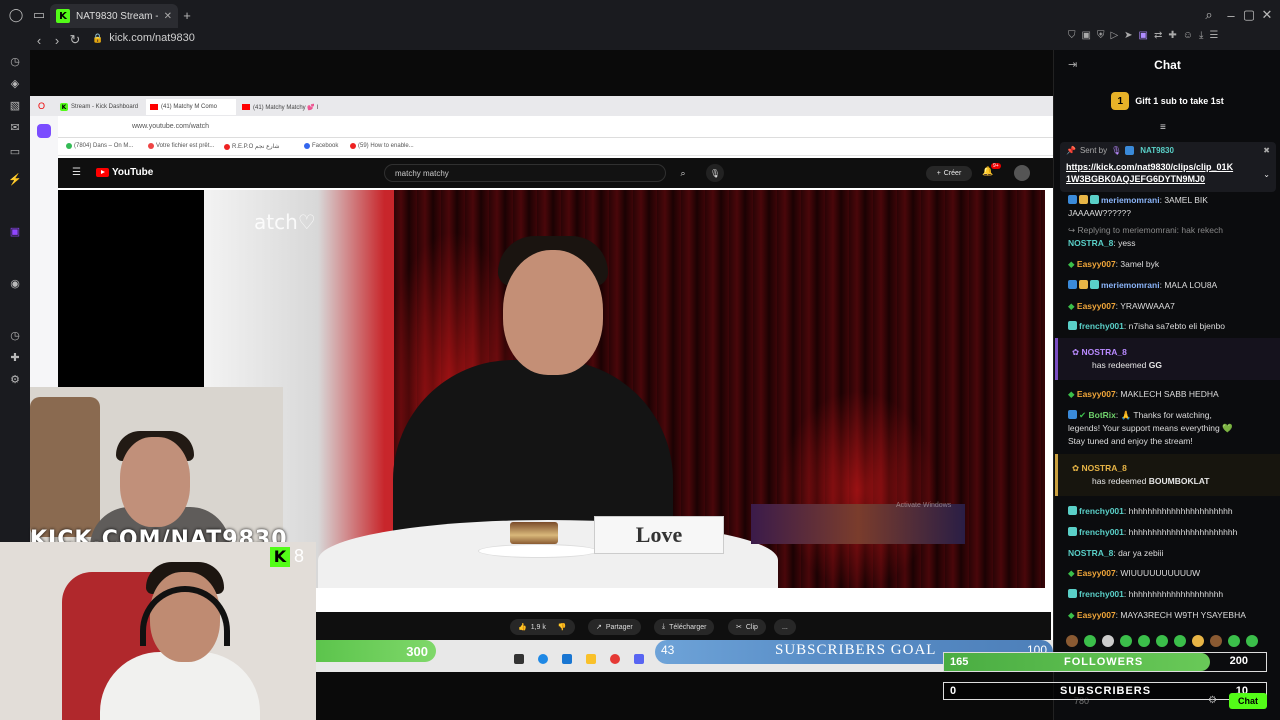 This screenshot has height=720, width=1280. I want to click on chat-username: BotRix, so click(1101, 415).